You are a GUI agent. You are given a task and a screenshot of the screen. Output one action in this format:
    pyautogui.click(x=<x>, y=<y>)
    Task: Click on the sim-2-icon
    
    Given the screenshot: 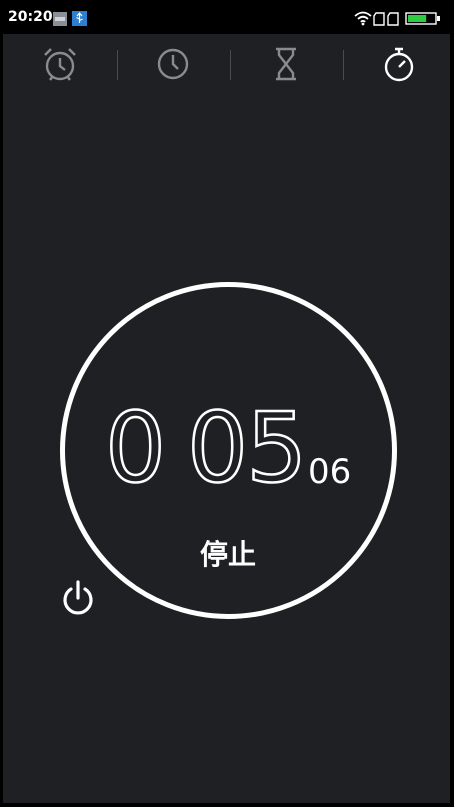 What is the action you would take?
    pyautogui.click(x=393, y=19)
    